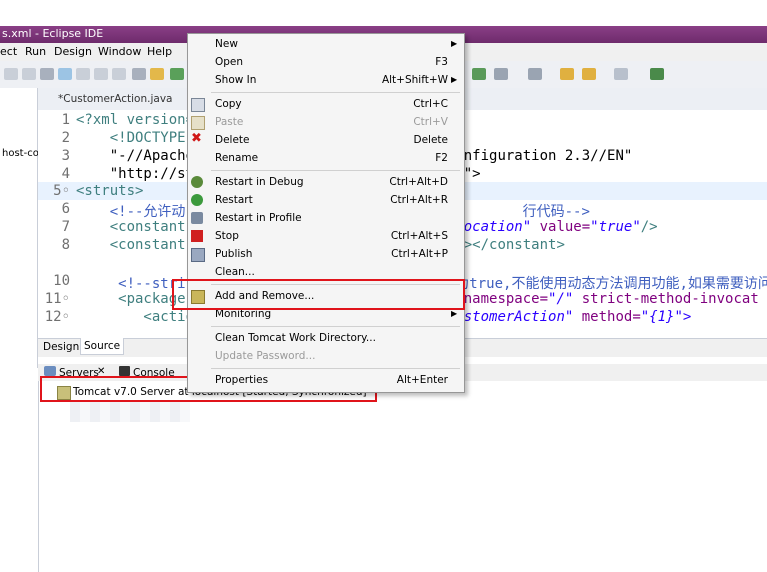 This screenshot has width=767, height=572. Describe the element at coordinates (197, 182) in the screenshot. I see `debug-icon` at that location.